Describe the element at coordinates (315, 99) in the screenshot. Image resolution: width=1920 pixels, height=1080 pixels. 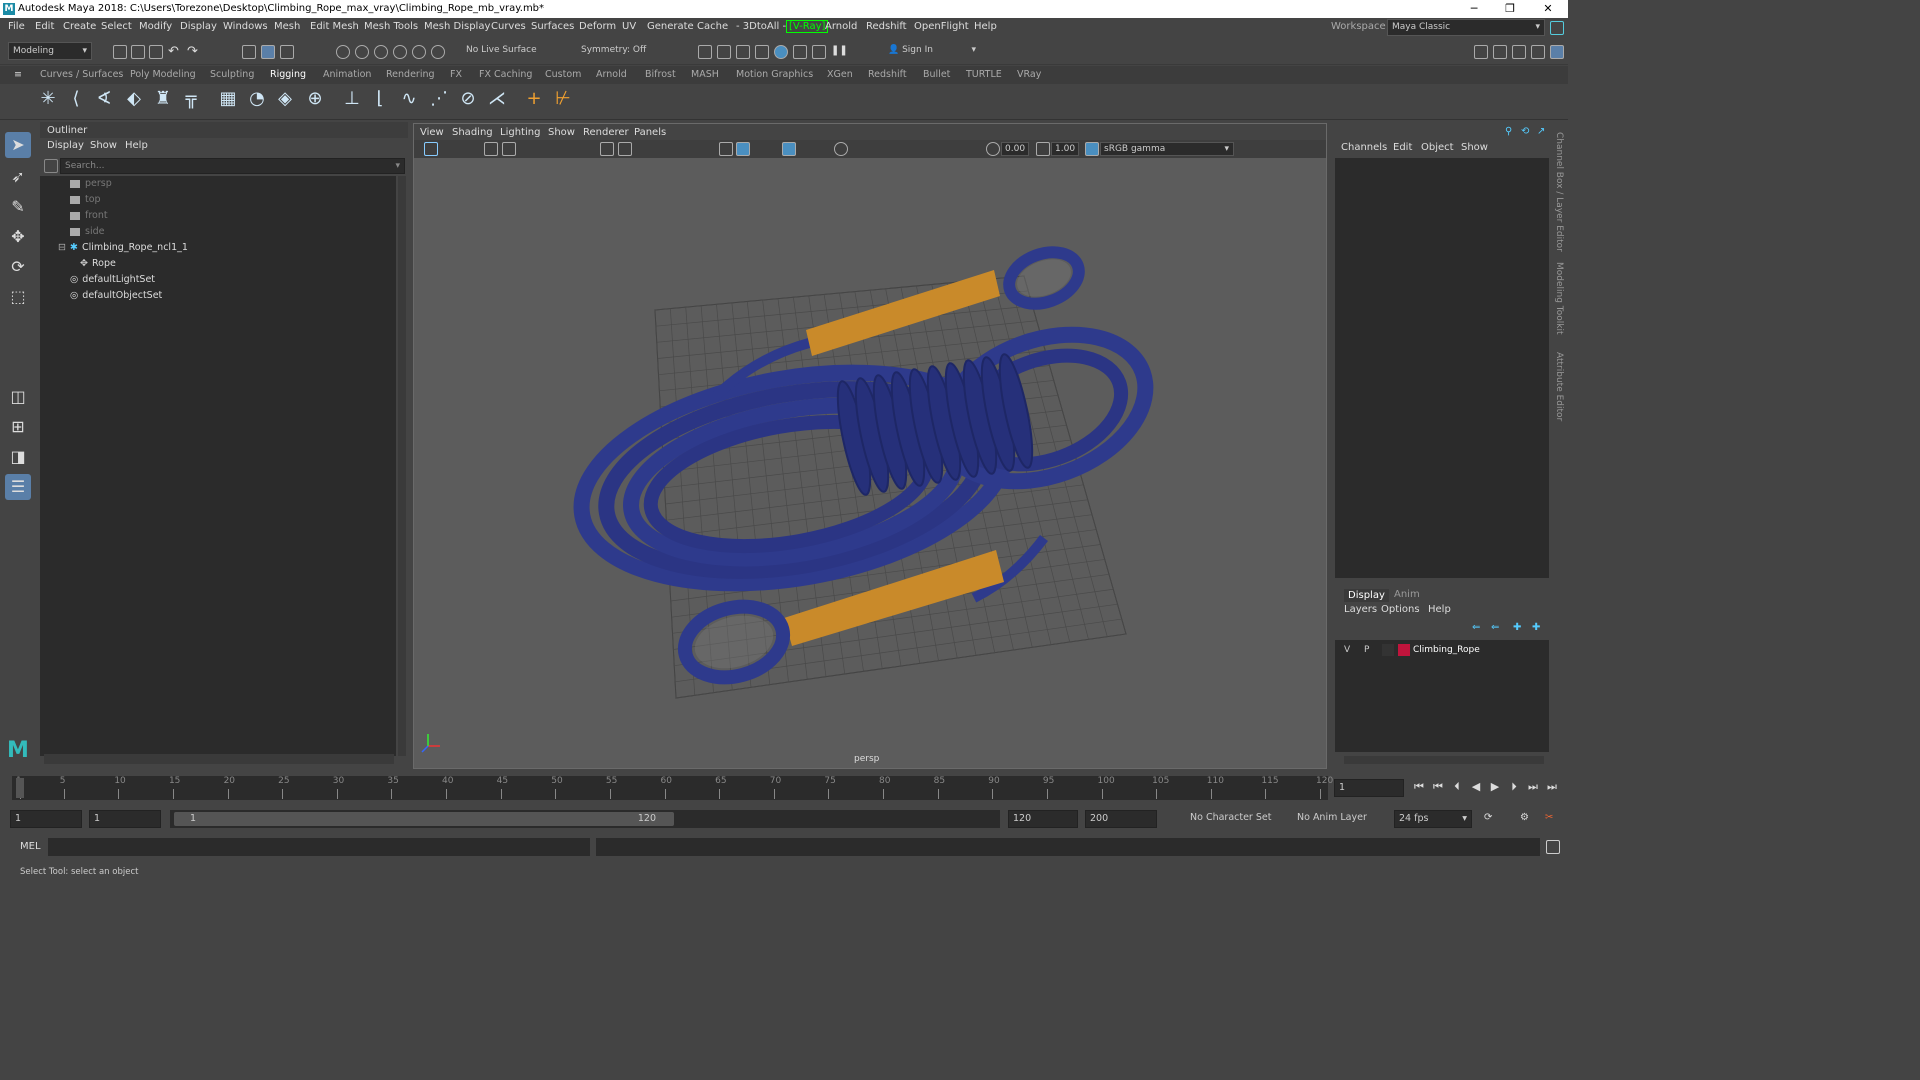
I see `cluster-icon: ⊕` at that location.